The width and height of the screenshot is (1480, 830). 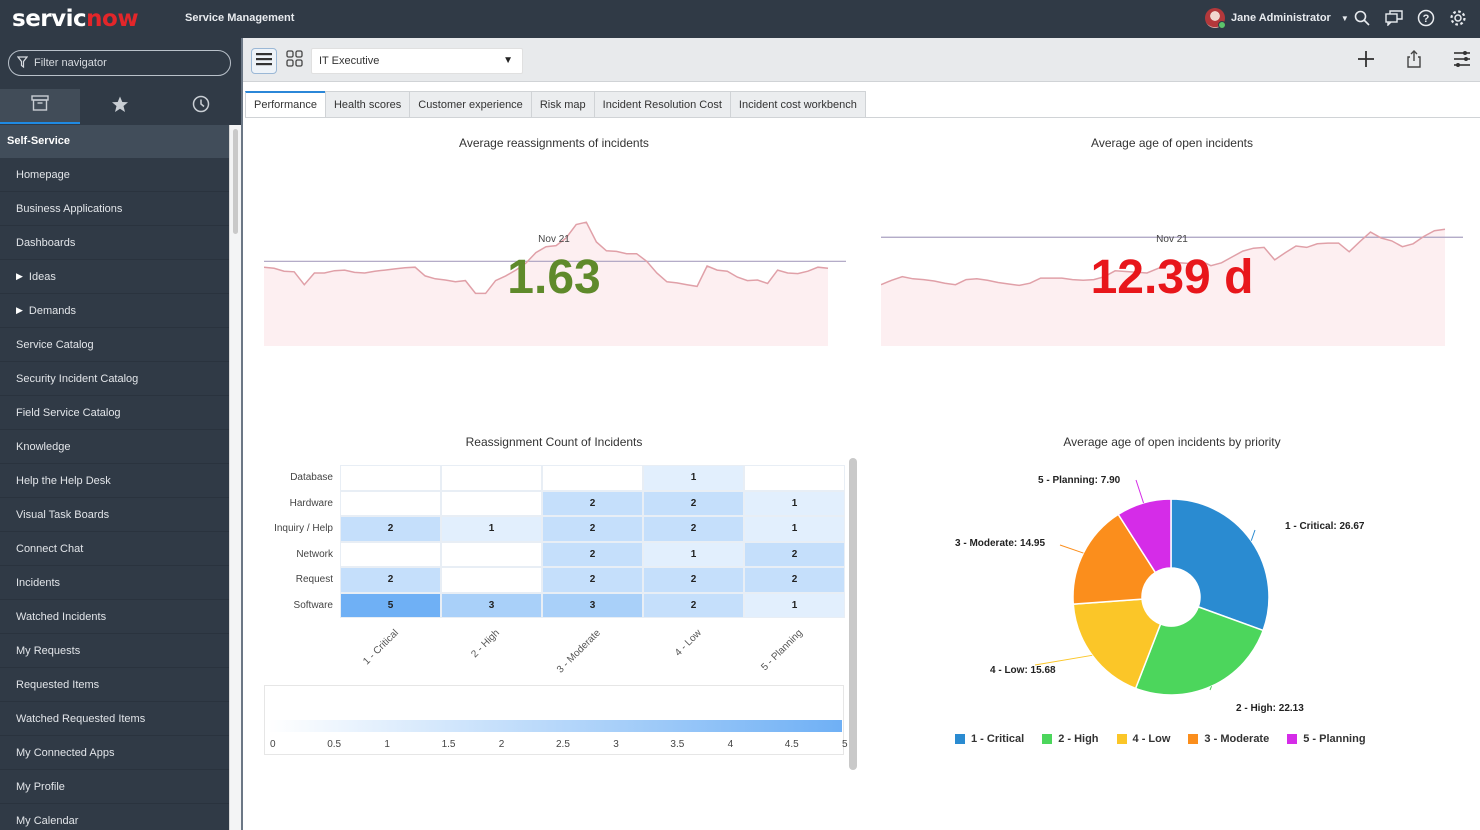 I want to click on sidebar-item-knowledge: Knowledge, so click(x=114, y=447).